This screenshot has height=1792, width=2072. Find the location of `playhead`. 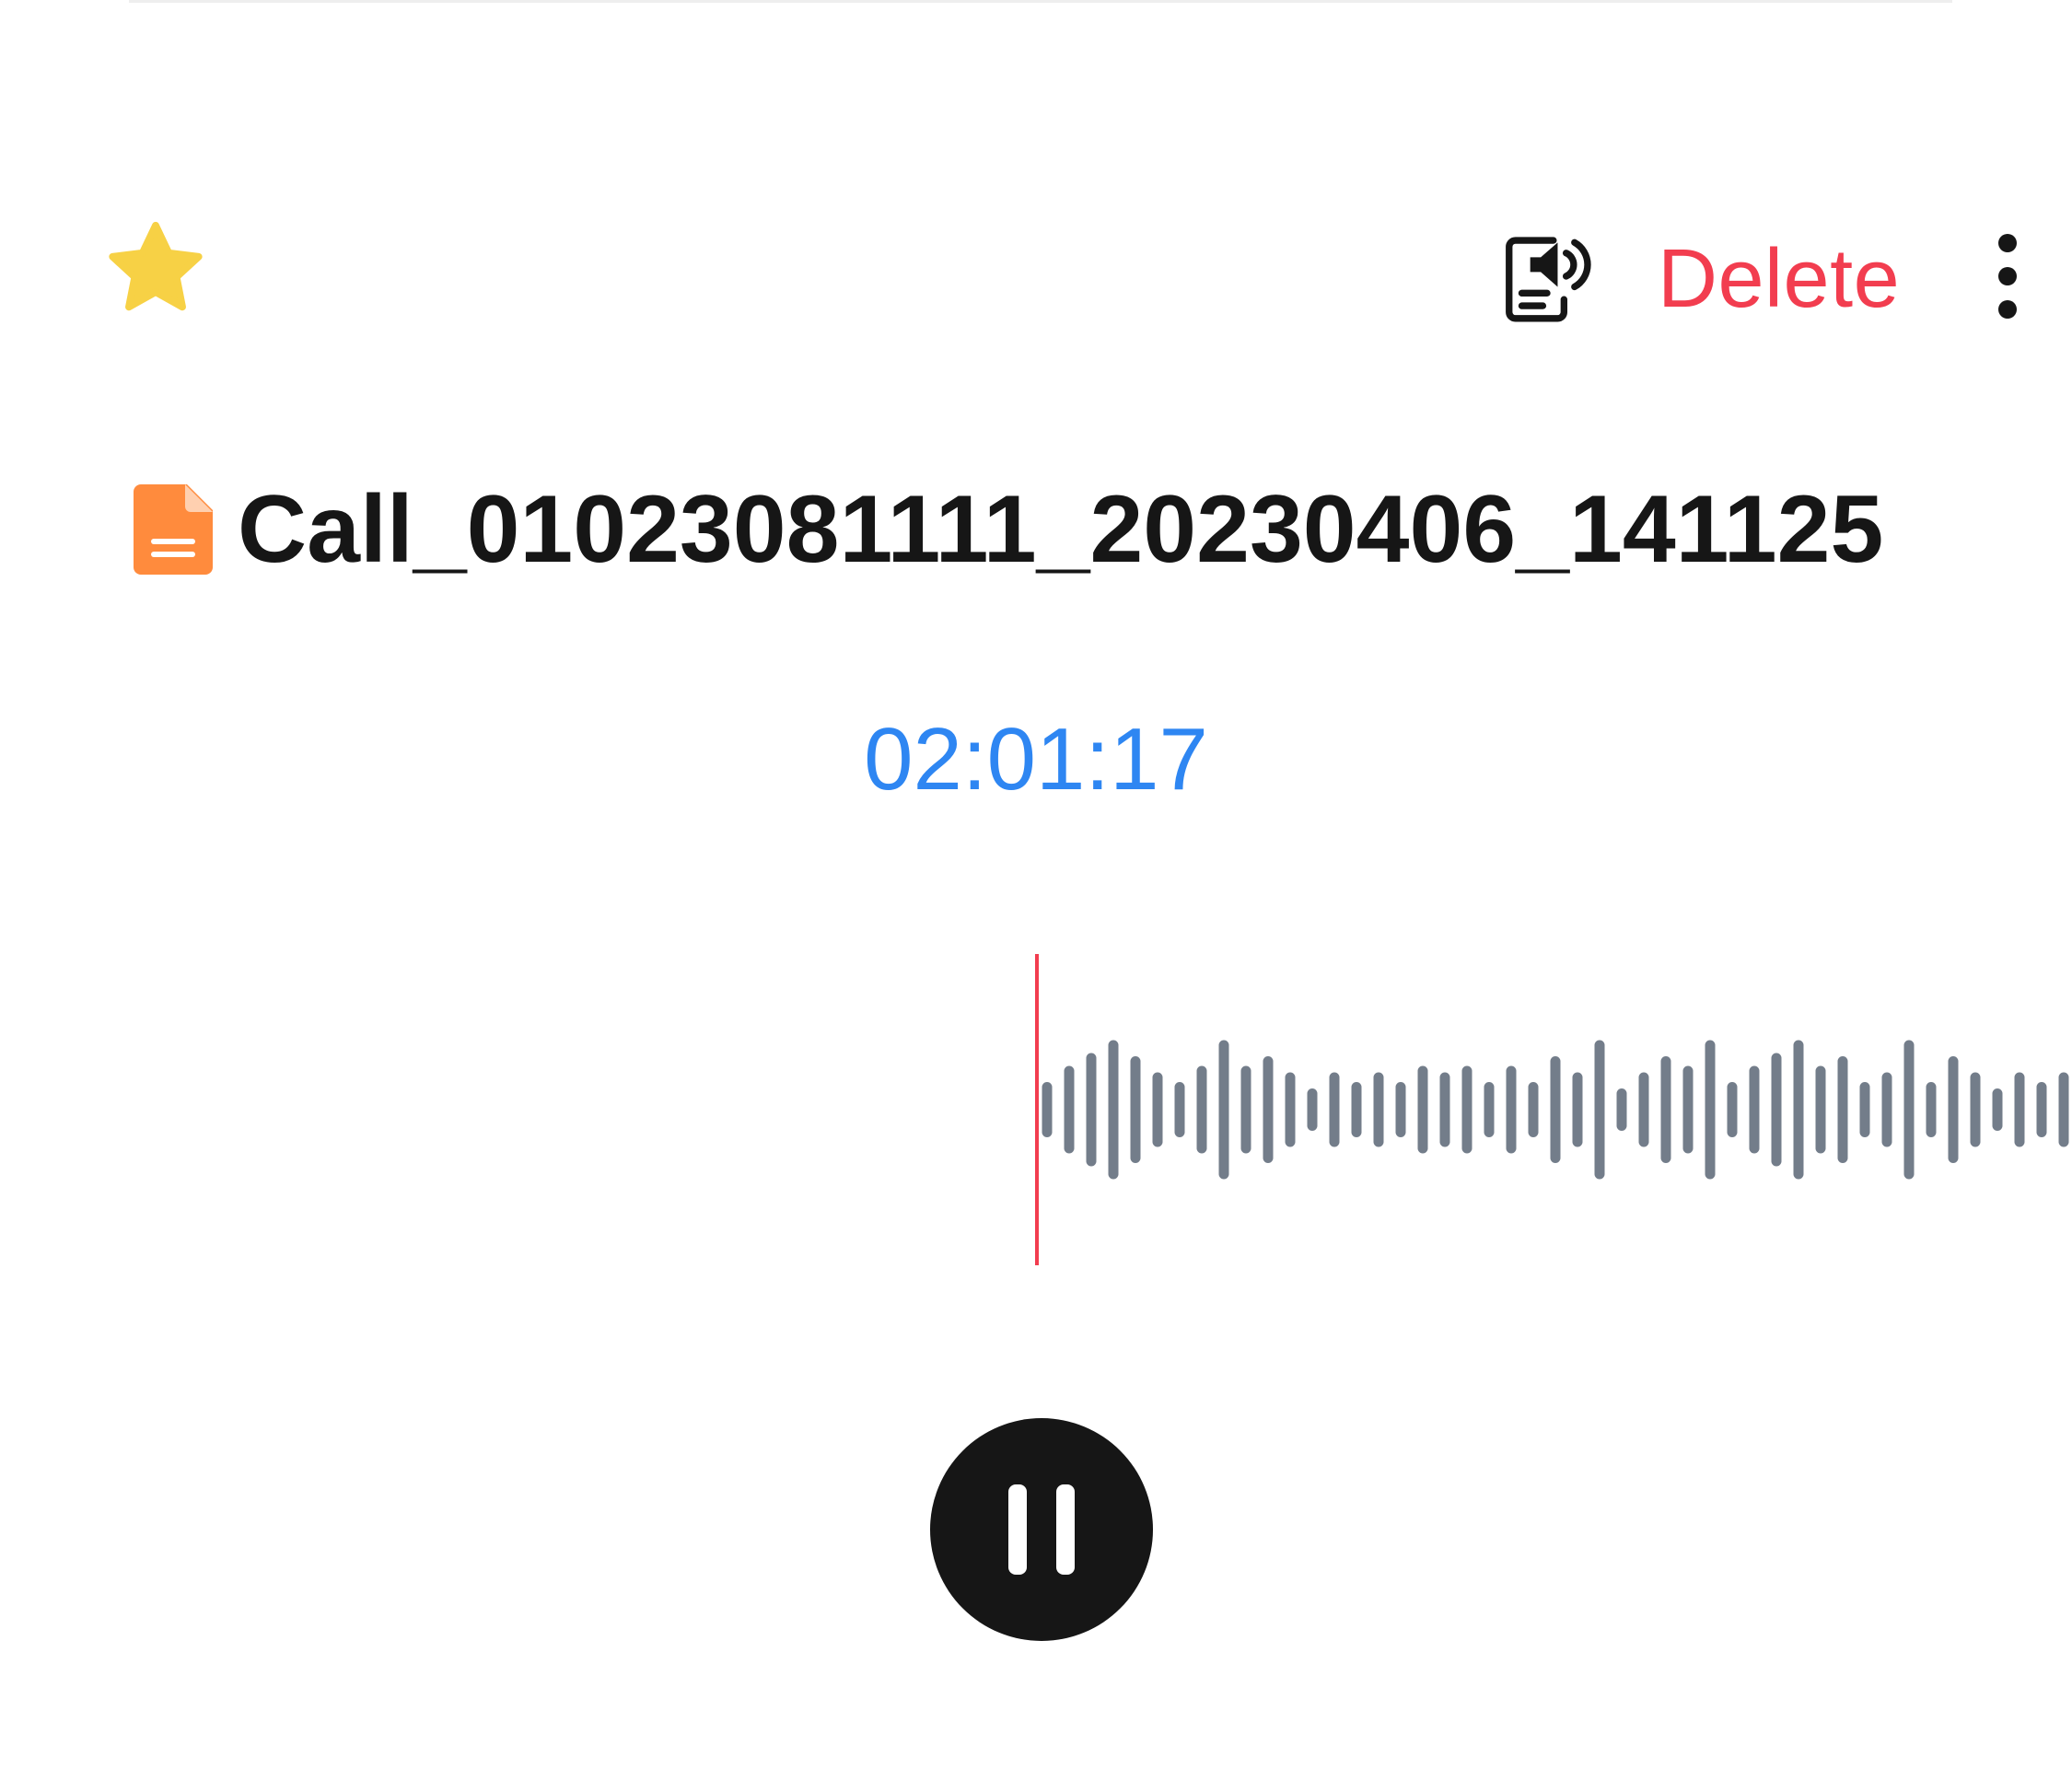

playhead is located at coordinates (1037, 1109).